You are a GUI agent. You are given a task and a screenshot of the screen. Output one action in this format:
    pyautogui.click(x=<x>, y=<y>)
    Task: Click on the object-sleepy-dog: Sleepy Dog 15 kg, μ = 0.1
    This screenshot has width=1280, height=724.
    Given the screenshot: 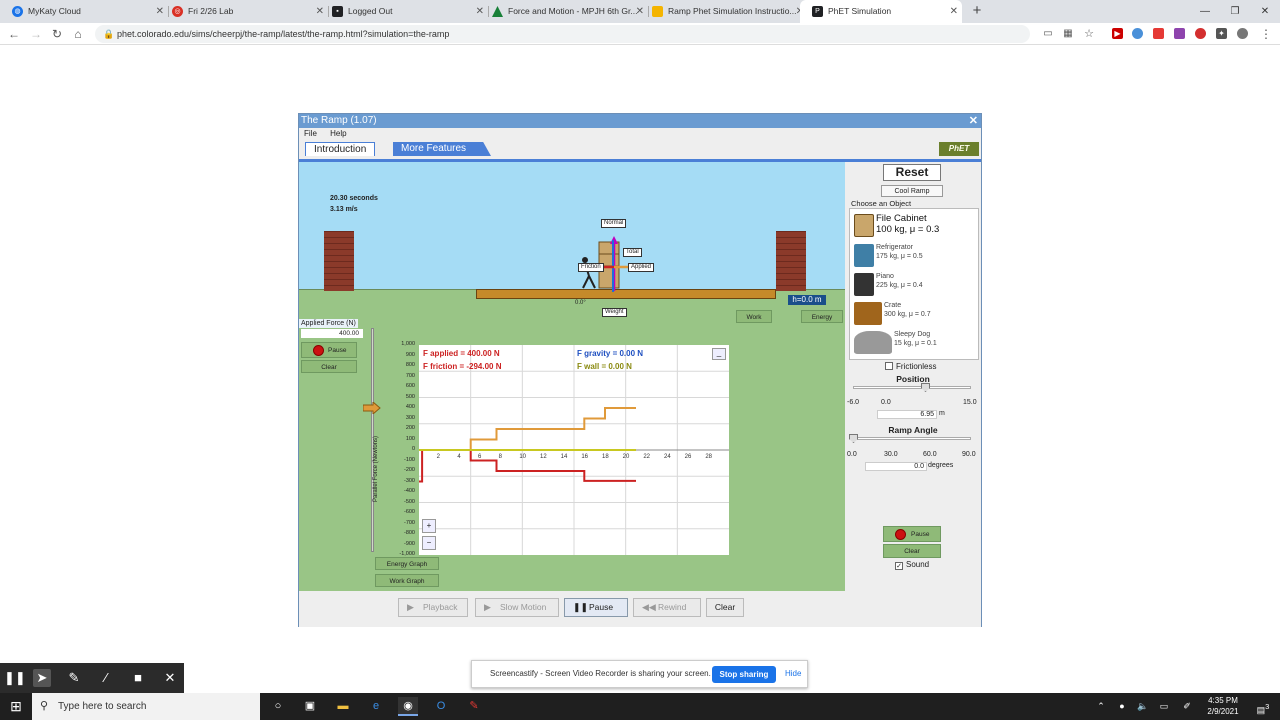 What is the action you would take?
    pyautogui.click(x=915, y=343)
    